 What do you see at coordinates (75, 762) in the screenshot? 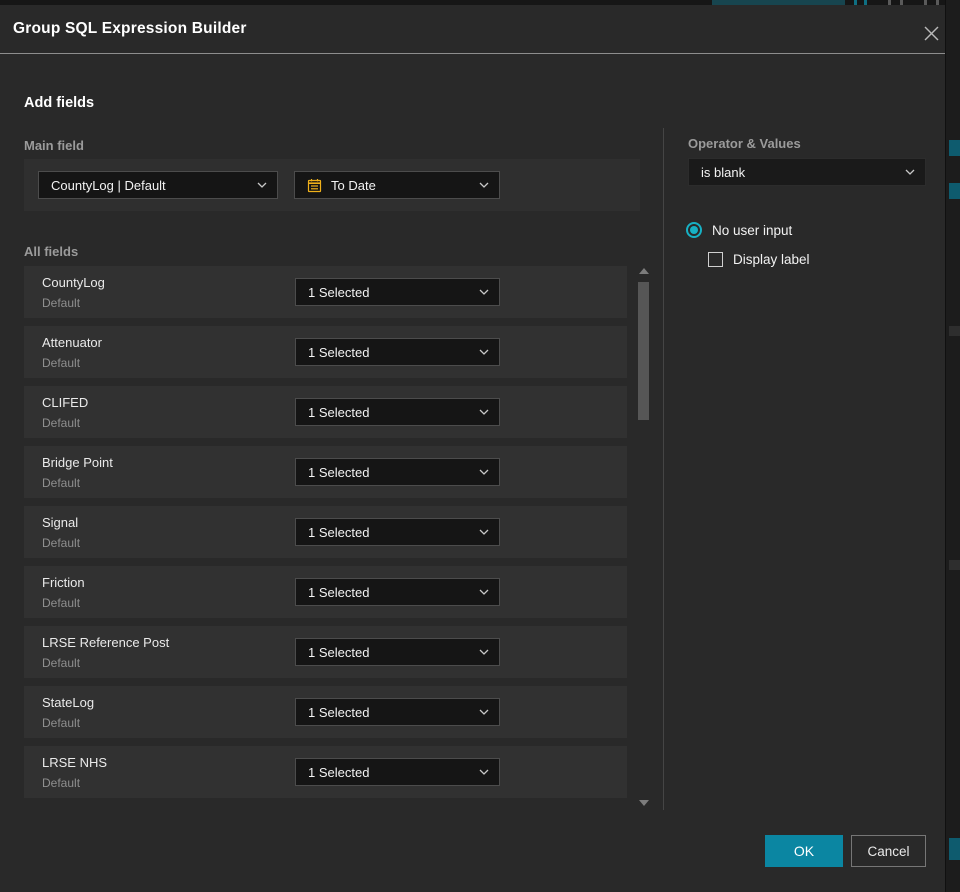
I see `field-name: LRSE NHS` at bounding box center [75, 762].